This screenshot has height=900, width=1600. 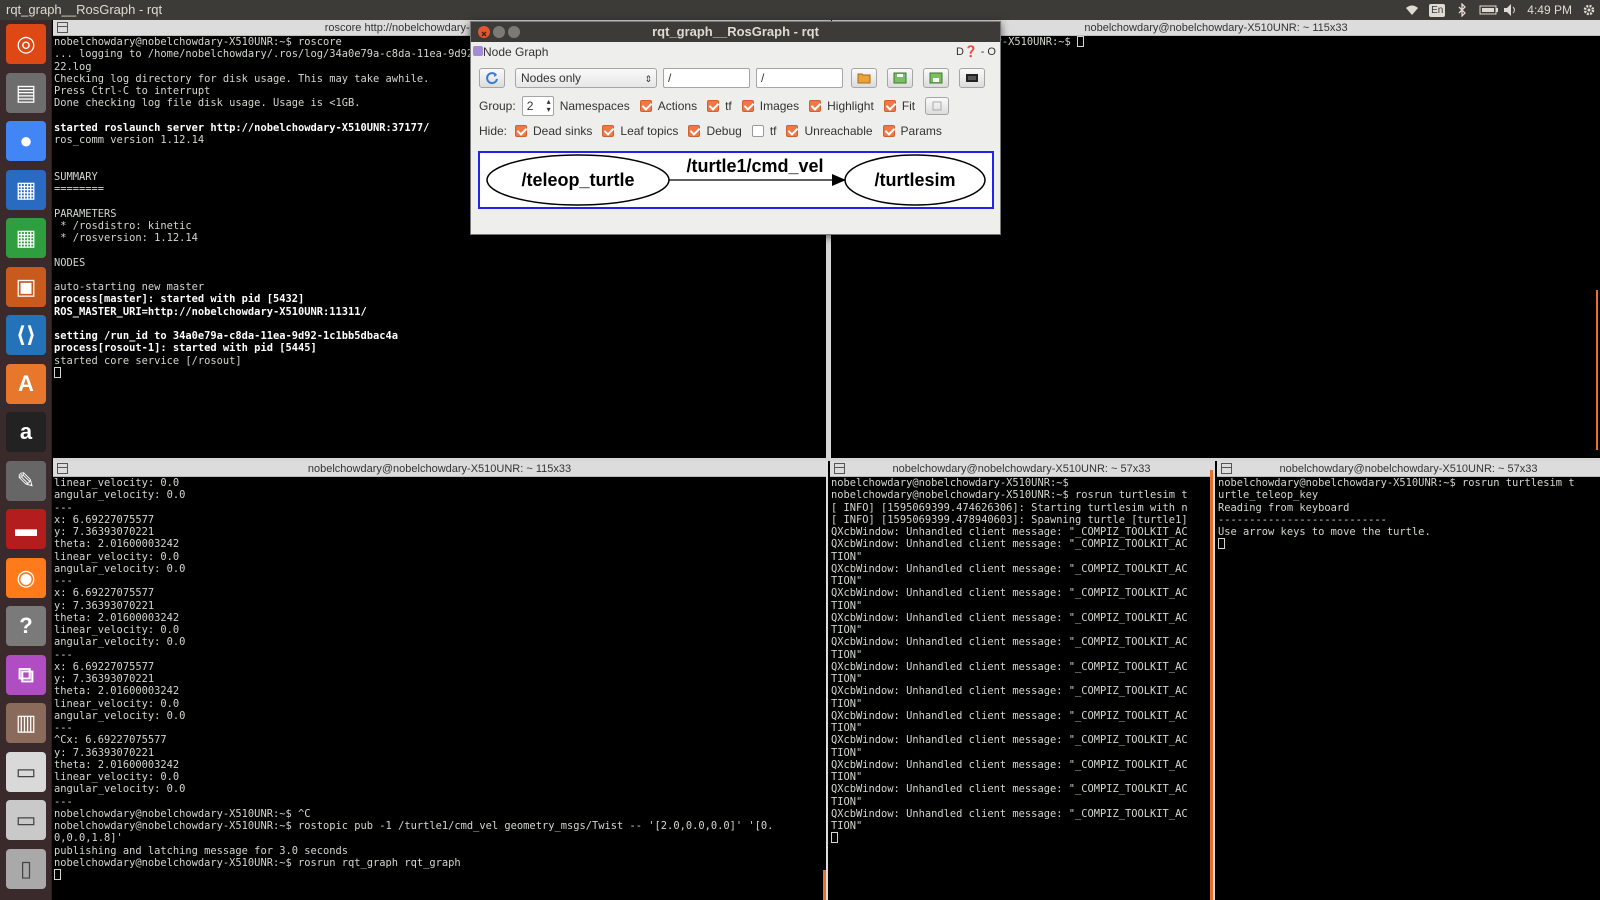 What do you see at coordinates (26, 141) in the screenshot?
I see `chrome-icon: ●` at bounding box center [26, 141].